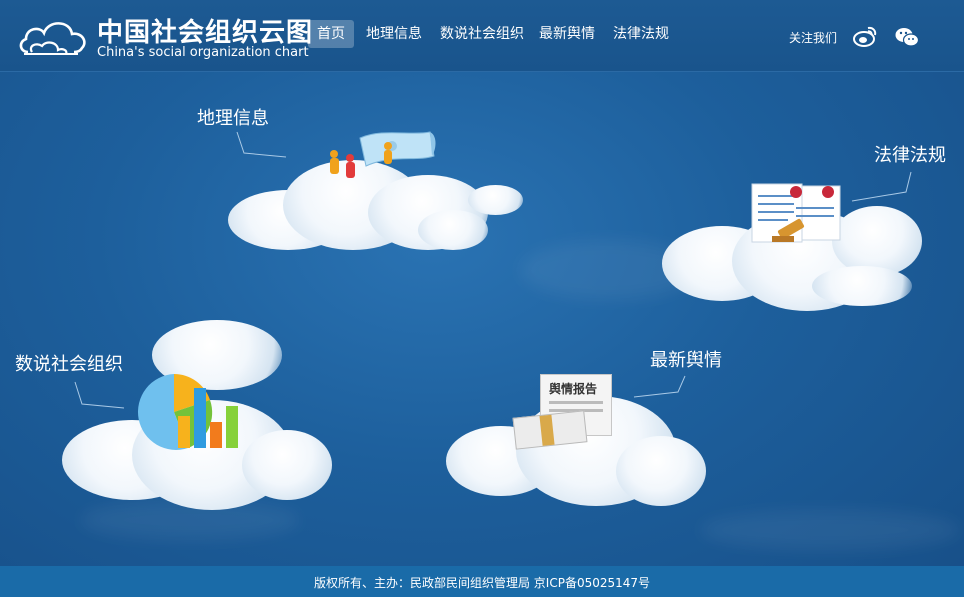  Describe the element at coordinates (383, 154) in the screenshot. I see `map-people-icon` at that location.